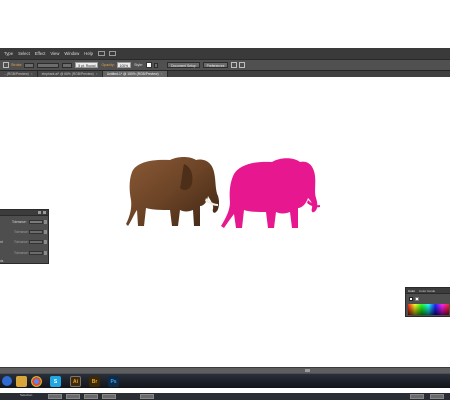 This screenshot has height=400, width=450. Describe the element at coordinates (225, 24) in the screenshot. I see `top-whitespace` at that location.